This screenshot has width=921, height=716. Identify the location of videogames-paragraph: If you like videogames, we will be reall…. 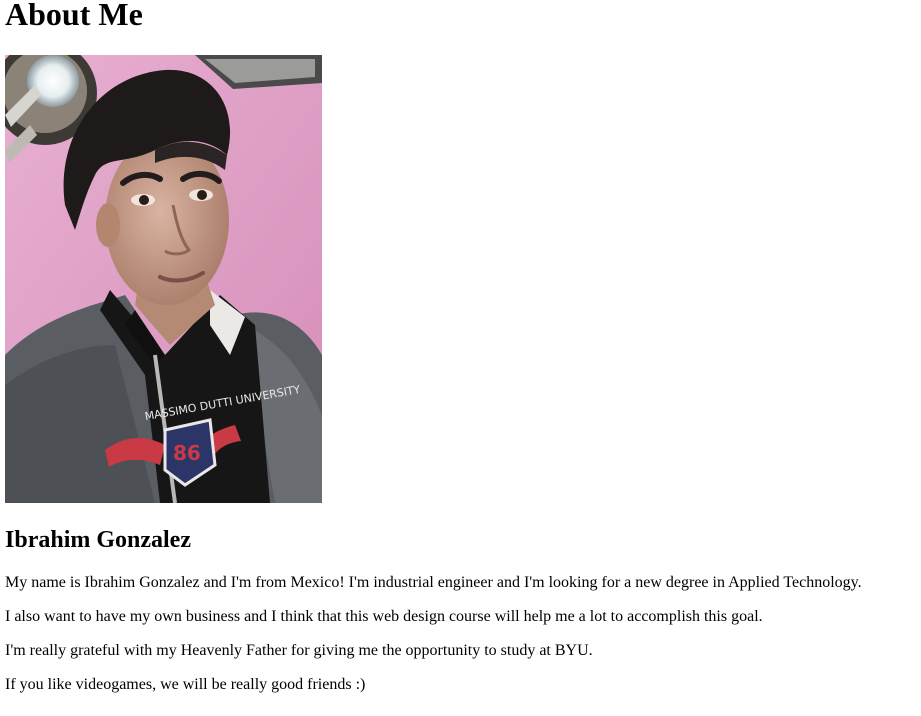
(185, 684).